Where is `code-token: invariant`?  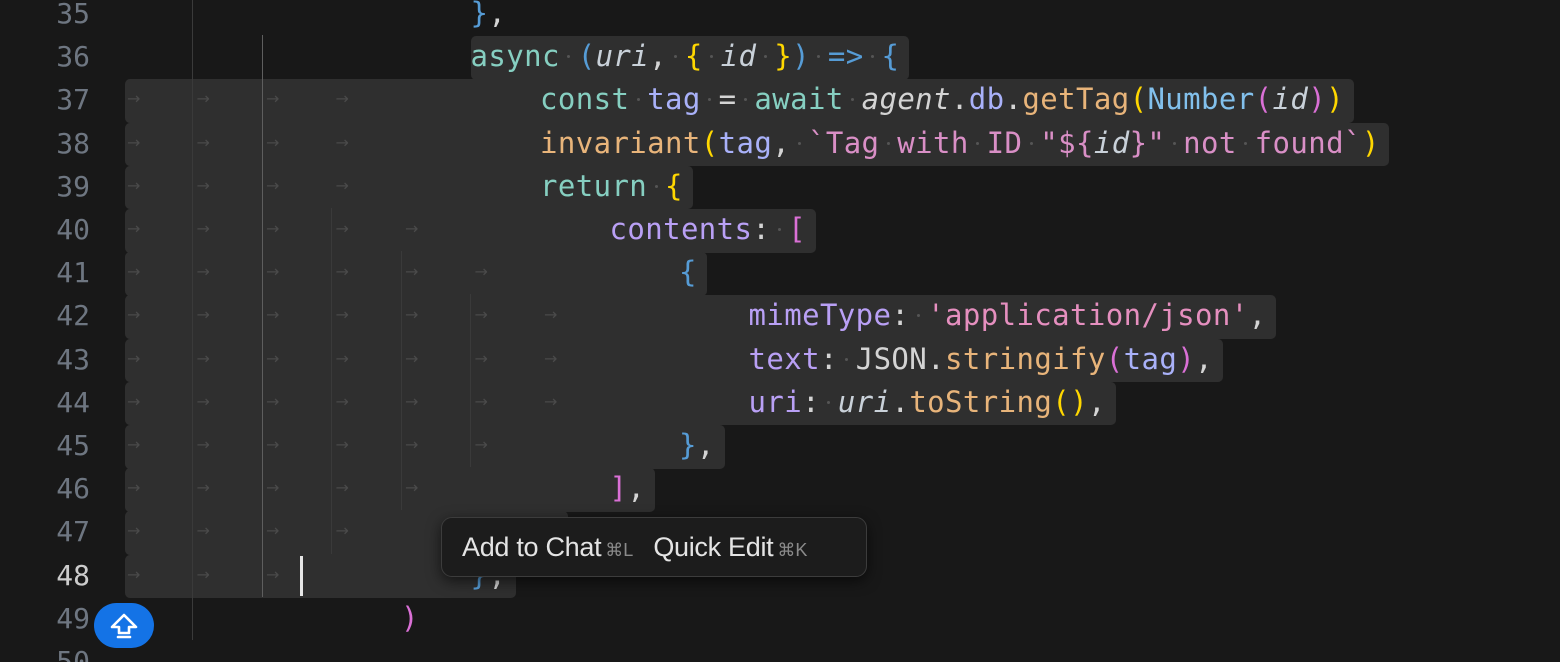 code-token: invariant is located at coordinates (620, 142).